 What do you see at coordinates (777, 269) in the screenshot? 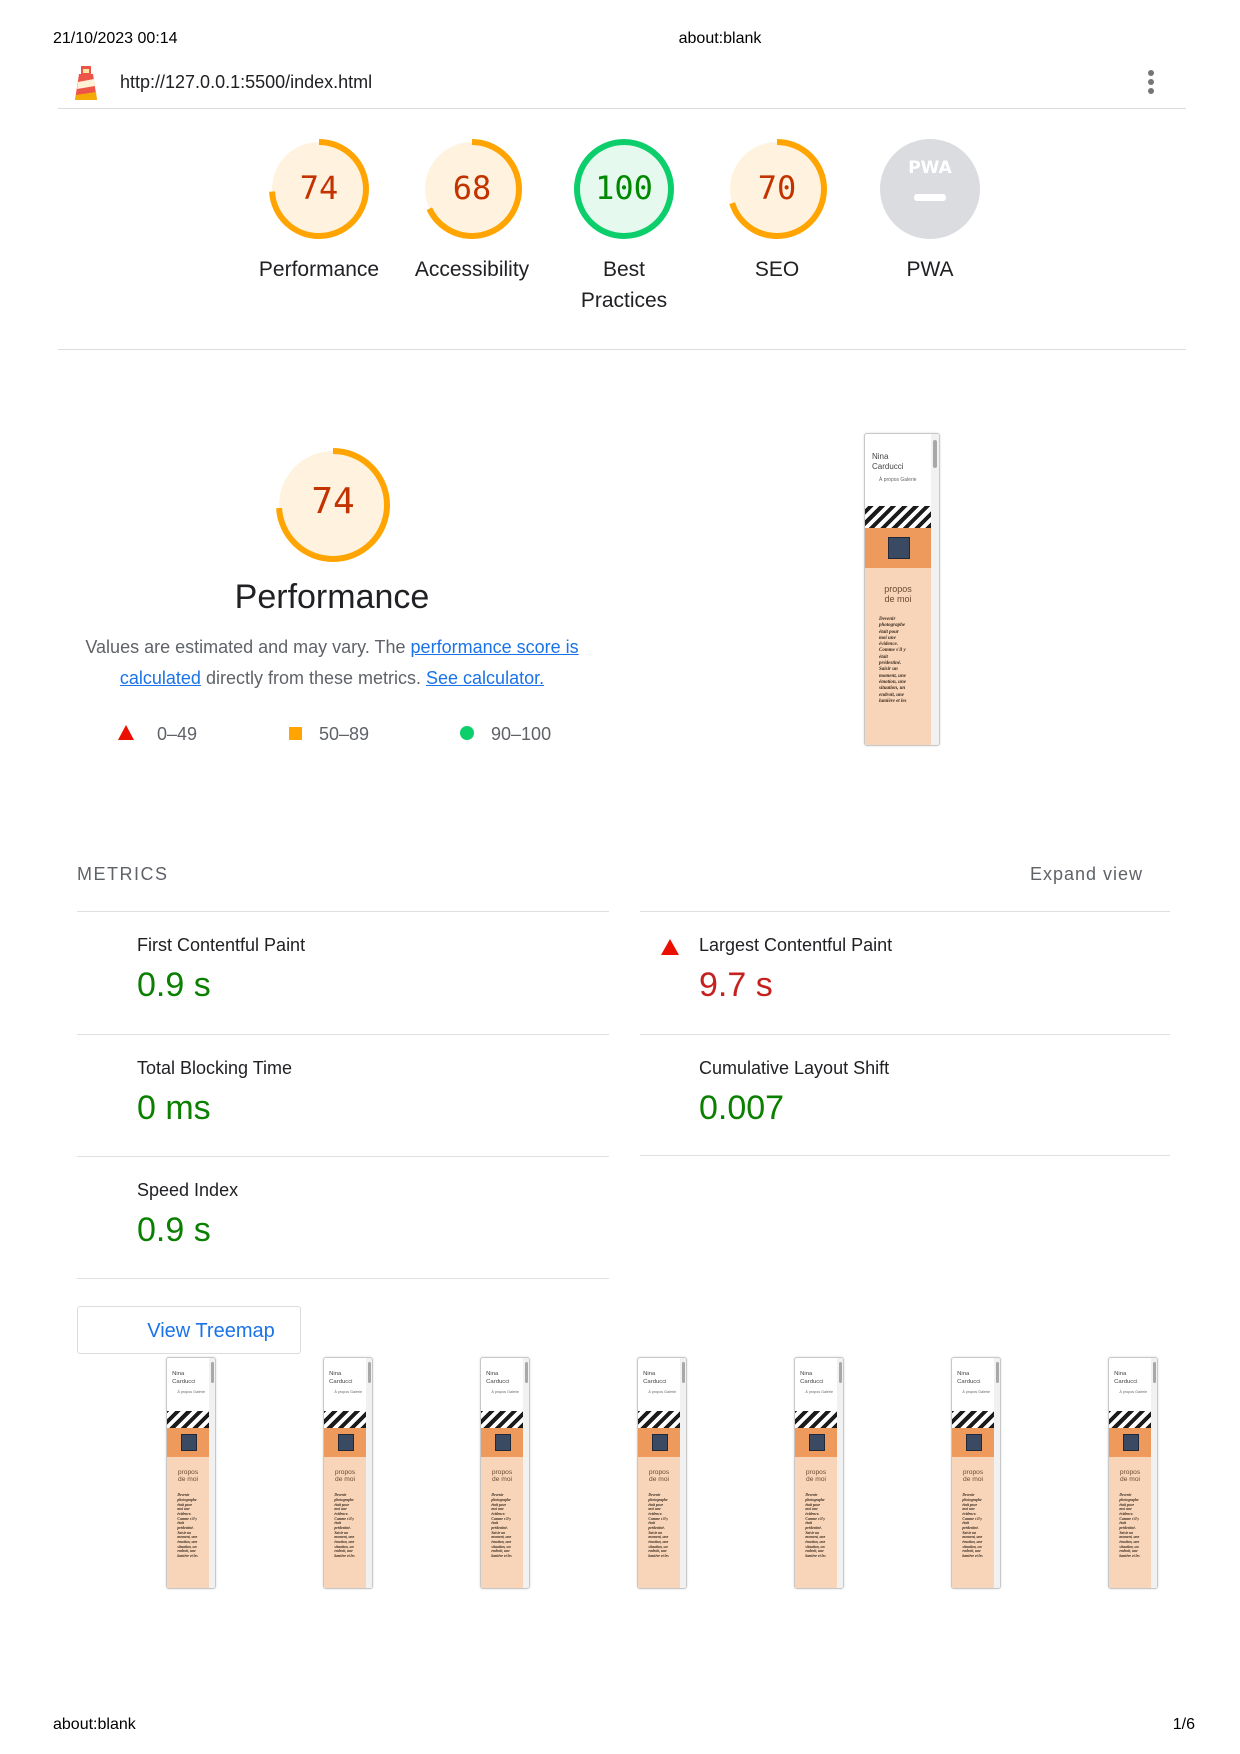
I see `category-label-seo: SEO` at bounding box center [777, 269].